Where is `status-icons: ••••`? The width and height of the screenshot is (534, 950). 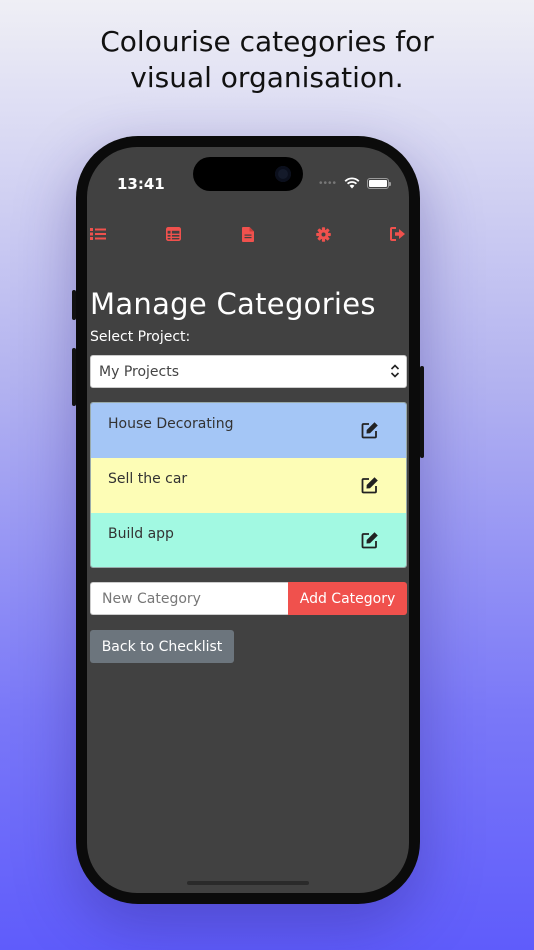
status-icons: •••• is located at coordinates (354, 183).